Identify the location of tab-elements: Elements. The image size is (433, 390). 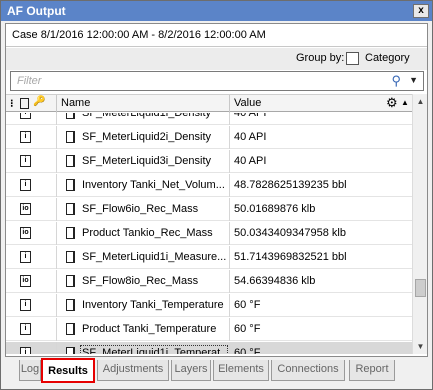
(241, 370).